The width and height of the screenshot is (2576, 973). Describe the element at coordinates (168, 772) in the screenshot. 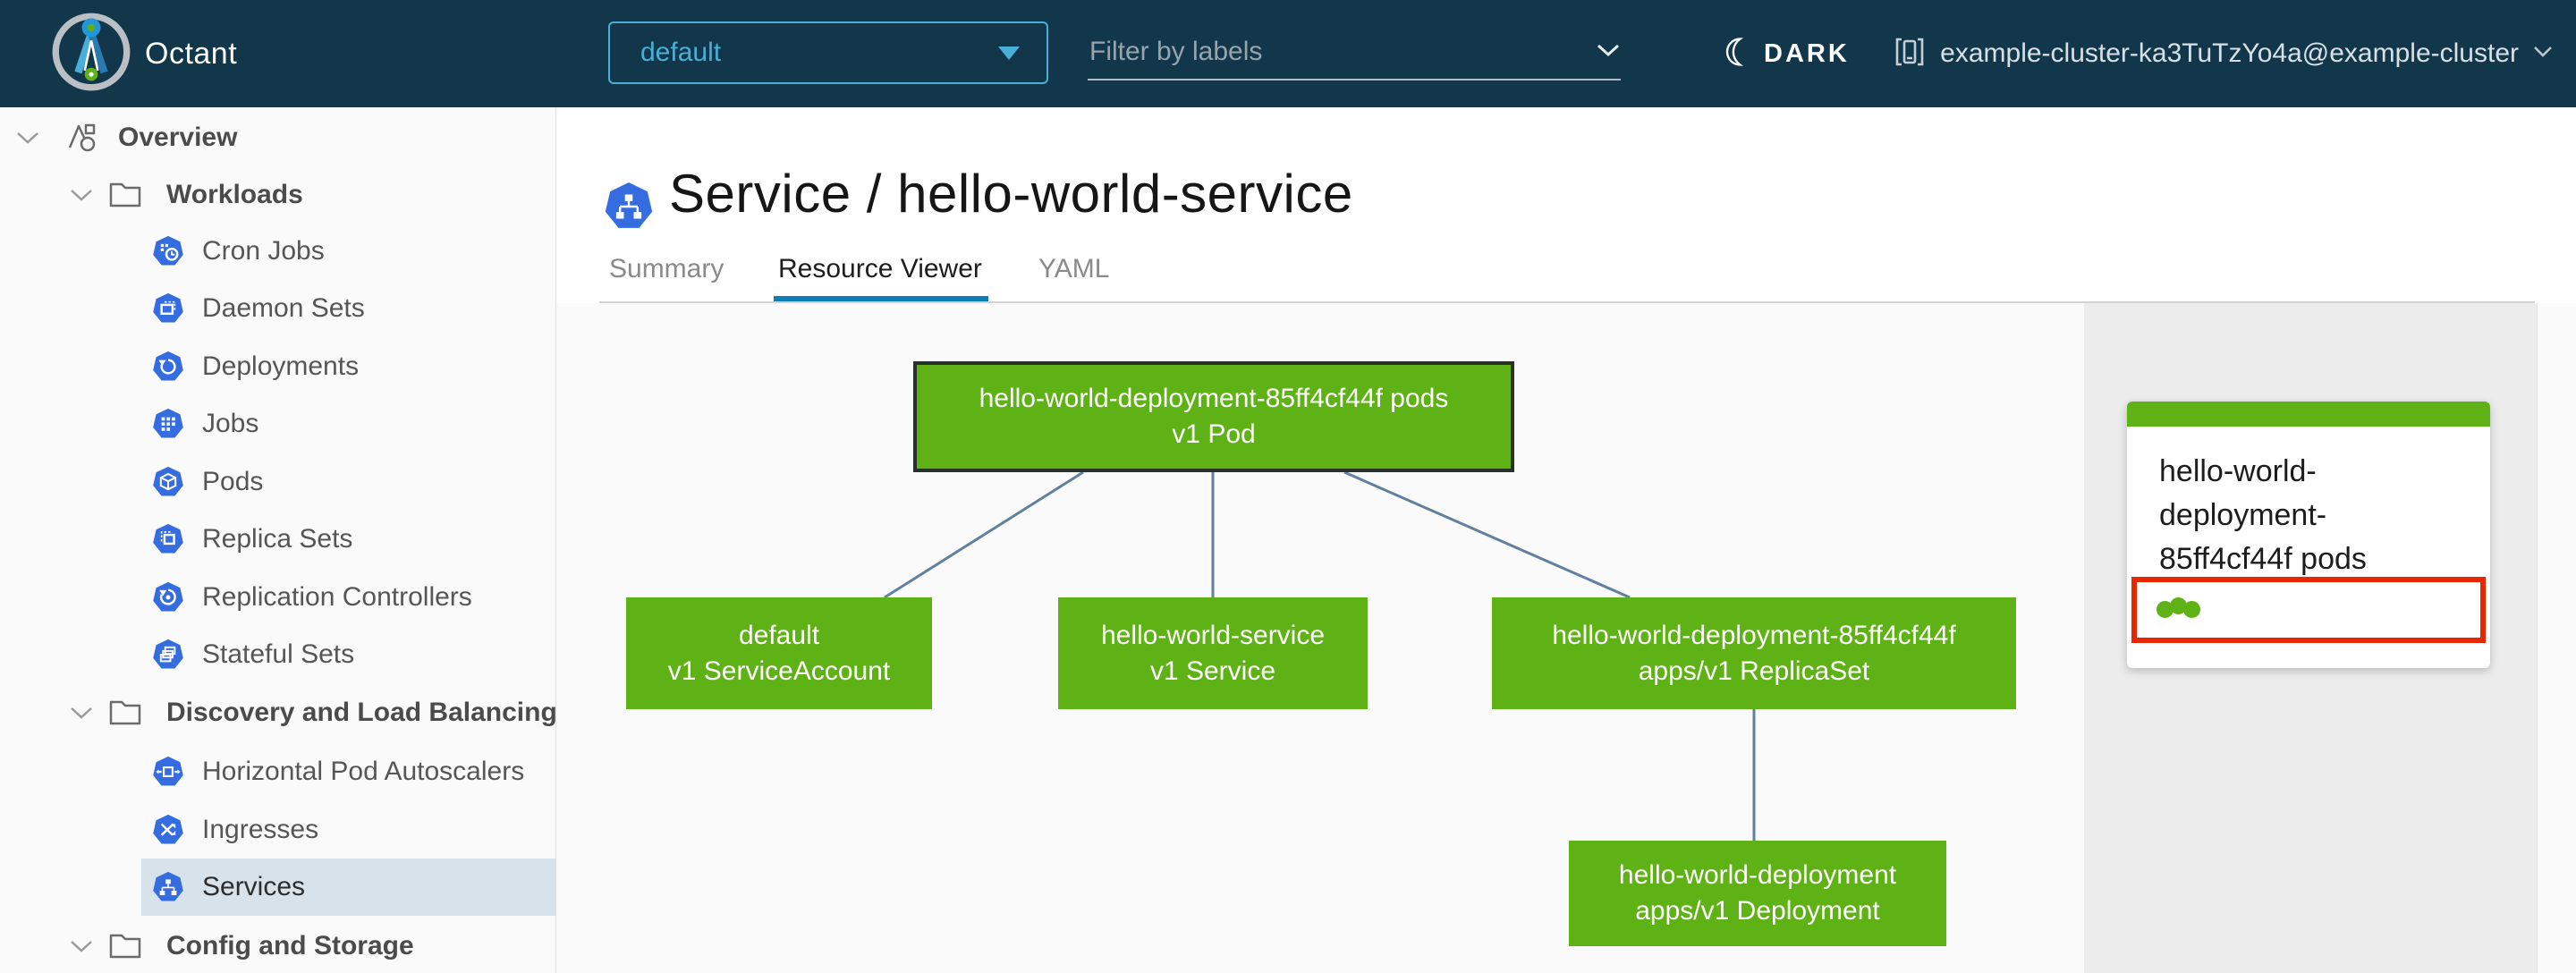

I see `hpa-icon` at that location.